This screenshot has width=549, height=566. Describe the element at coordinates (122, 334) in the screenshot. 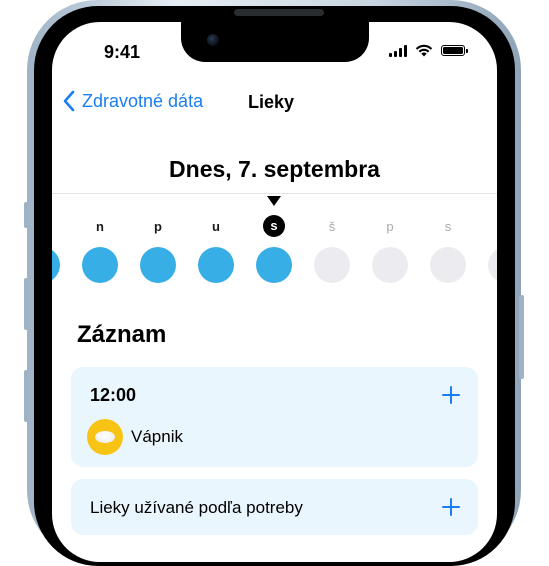

I see `section-title: Záznam` at that location.